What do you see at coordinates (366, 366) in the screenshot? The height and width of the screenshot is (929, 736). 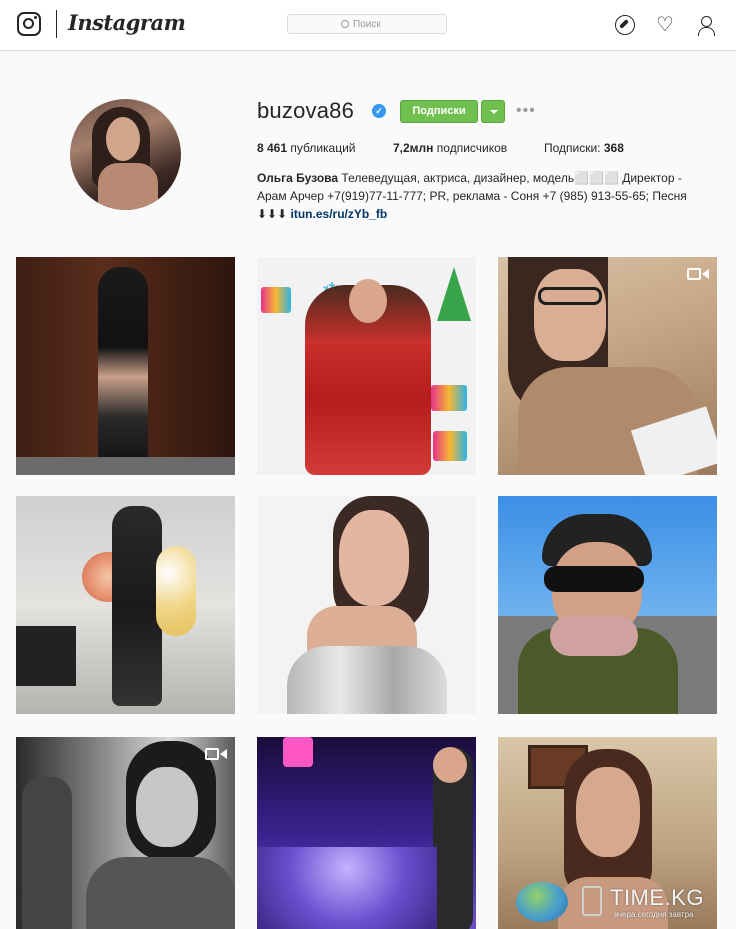 I see `post-tile: ❄` at bounding box center [366, 366].